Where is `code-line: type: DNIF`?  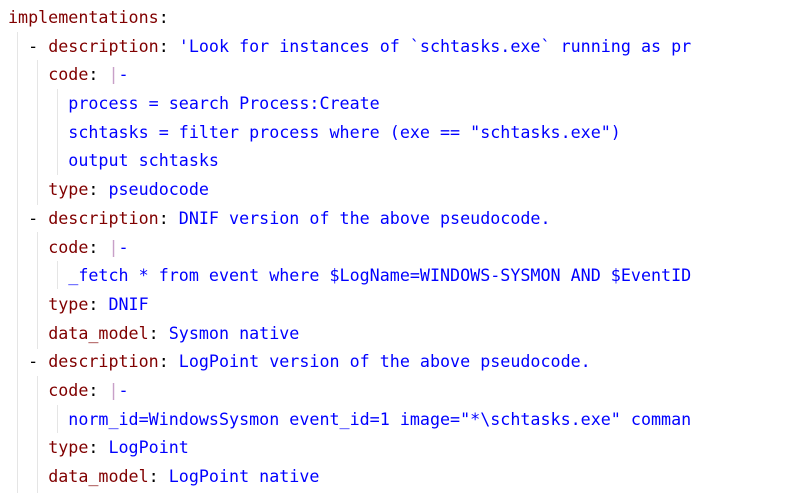 code-line: type: DNIF is located at coordinates (349, 304).